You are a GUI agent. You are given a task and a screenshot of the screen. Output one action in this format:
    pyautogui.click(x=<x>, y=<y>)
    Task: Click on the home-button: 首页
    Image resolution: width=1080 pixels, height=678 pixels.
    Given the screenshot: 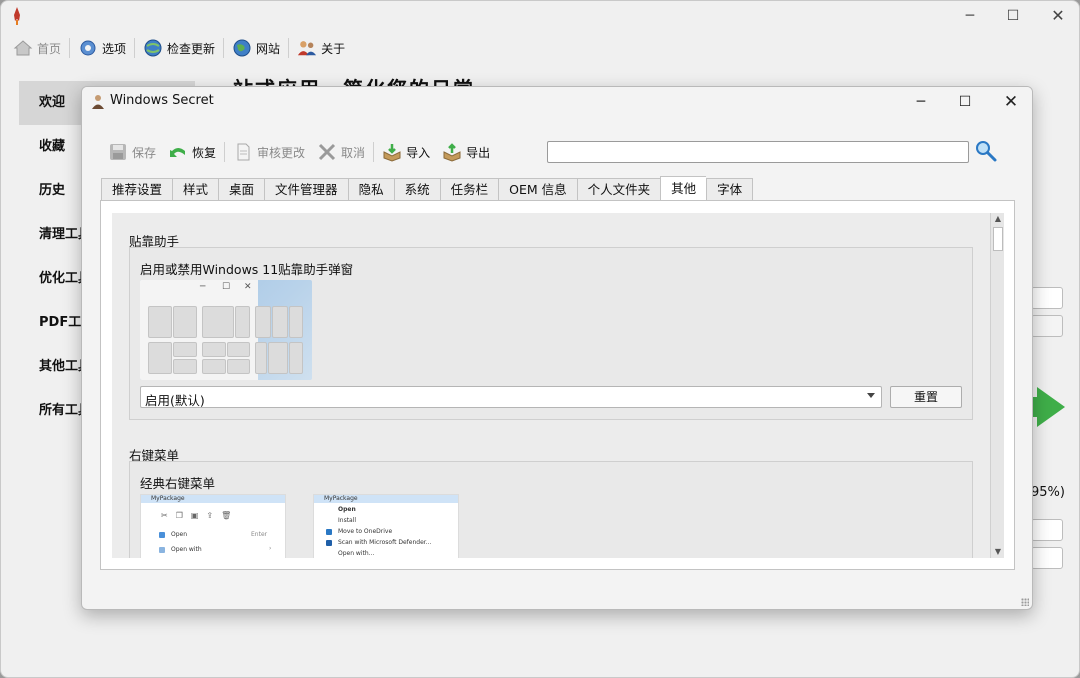 What is the action you would take?
    pyautogui.click(x=37, y=48)
    